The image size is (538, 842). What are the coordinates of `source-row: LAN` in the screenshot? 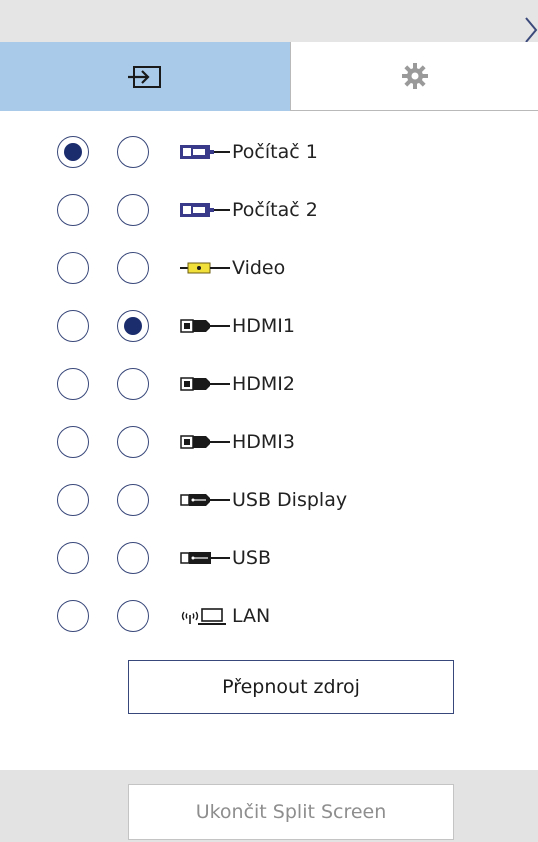 It's located at (269, 622).